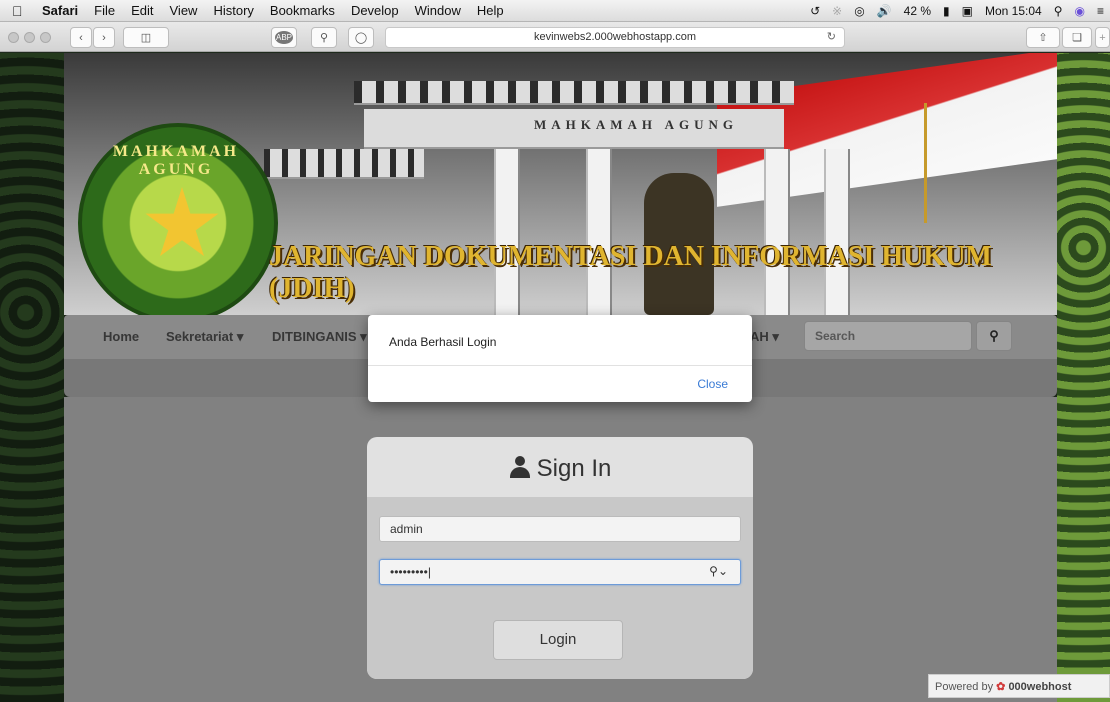 This screenshot has width=1110, height=702. Describe the element at coordinates (1102, 37) in the screenshot. I see `new-tab-icon: +` at that location.